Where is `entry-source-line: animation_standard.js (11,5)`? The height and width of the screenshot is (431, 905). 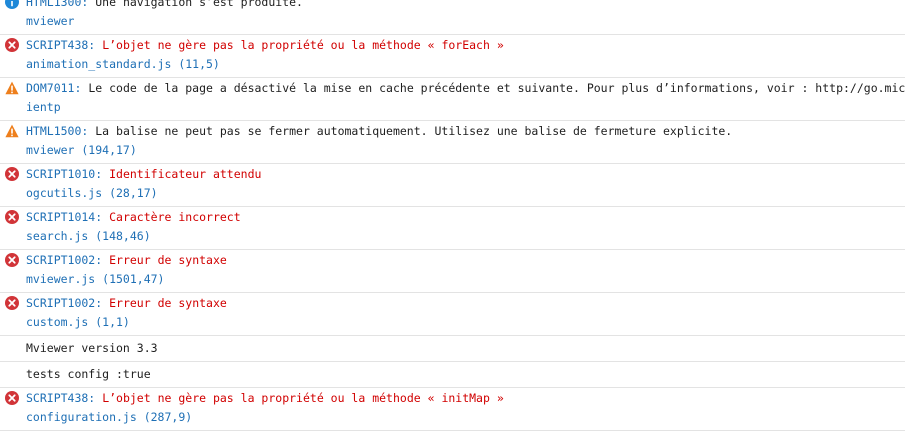
entry-source-line: animation_standard.js (11,5) is located at coordinates (465, 64).